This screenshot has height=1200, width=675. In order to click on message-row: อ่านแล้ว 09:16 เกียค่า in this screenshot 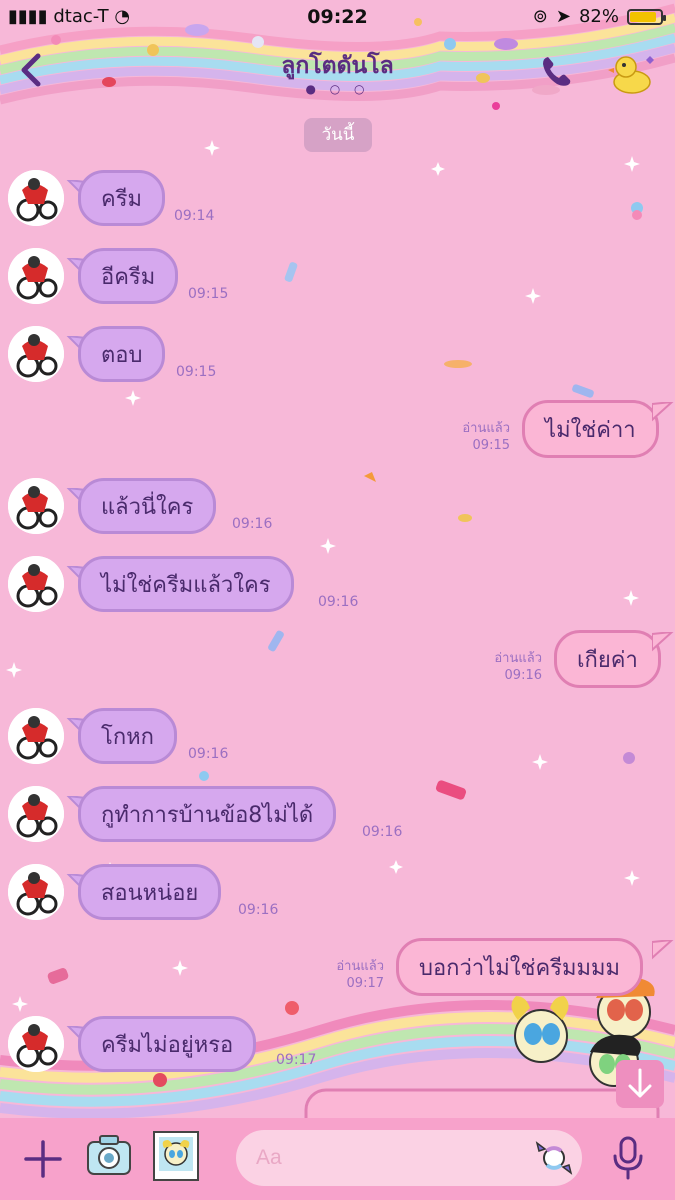, I will do `click(337, 661)`.